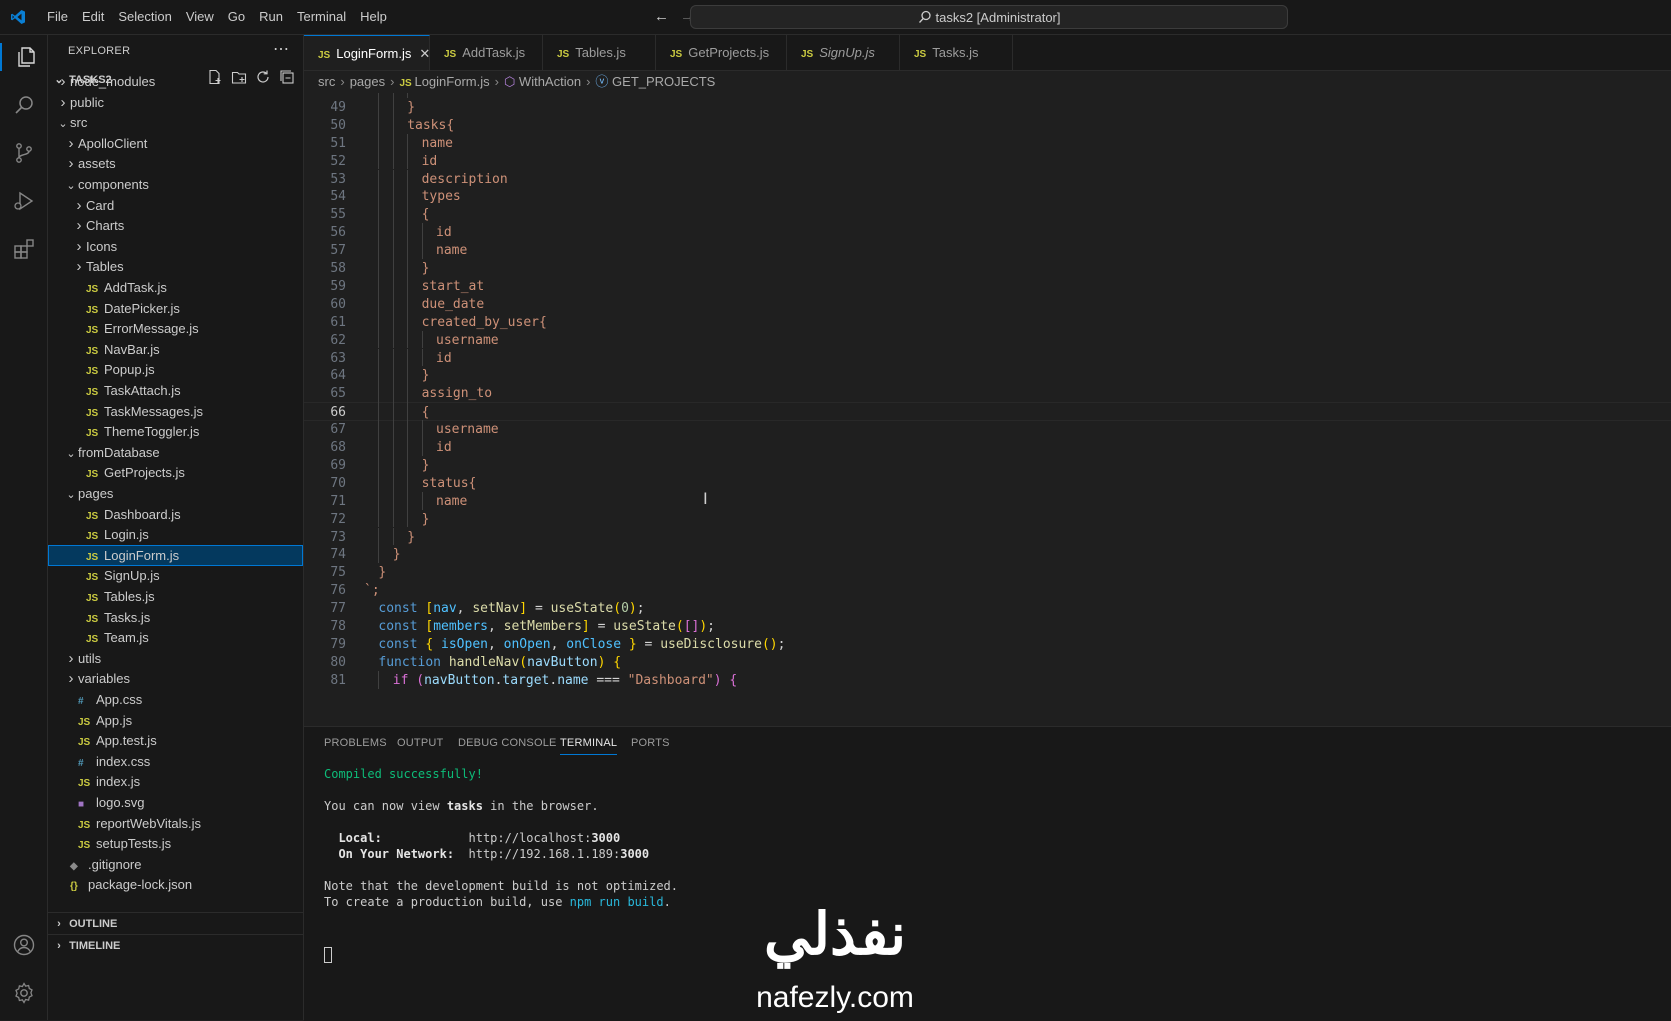  What do you see at coordinates (661, 16) in the screenshot?
I see `back-arrow-icon: ←` at bounding box center [661, 16].